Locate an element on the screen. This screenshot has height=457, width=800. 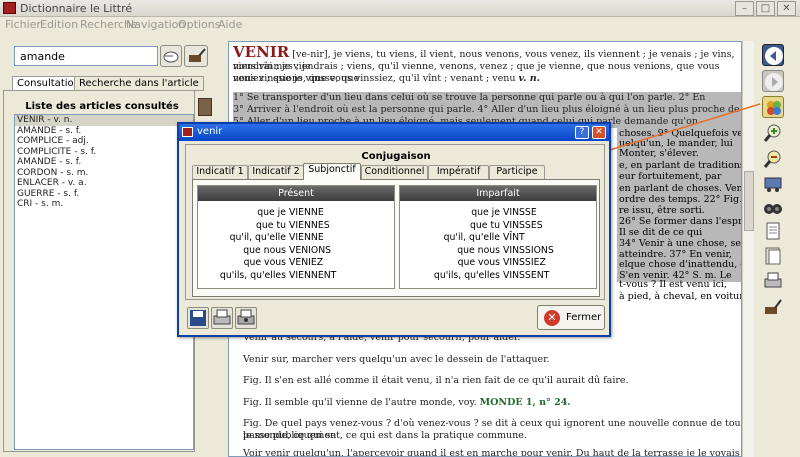
forward-button is located at coordinates (773, 81).